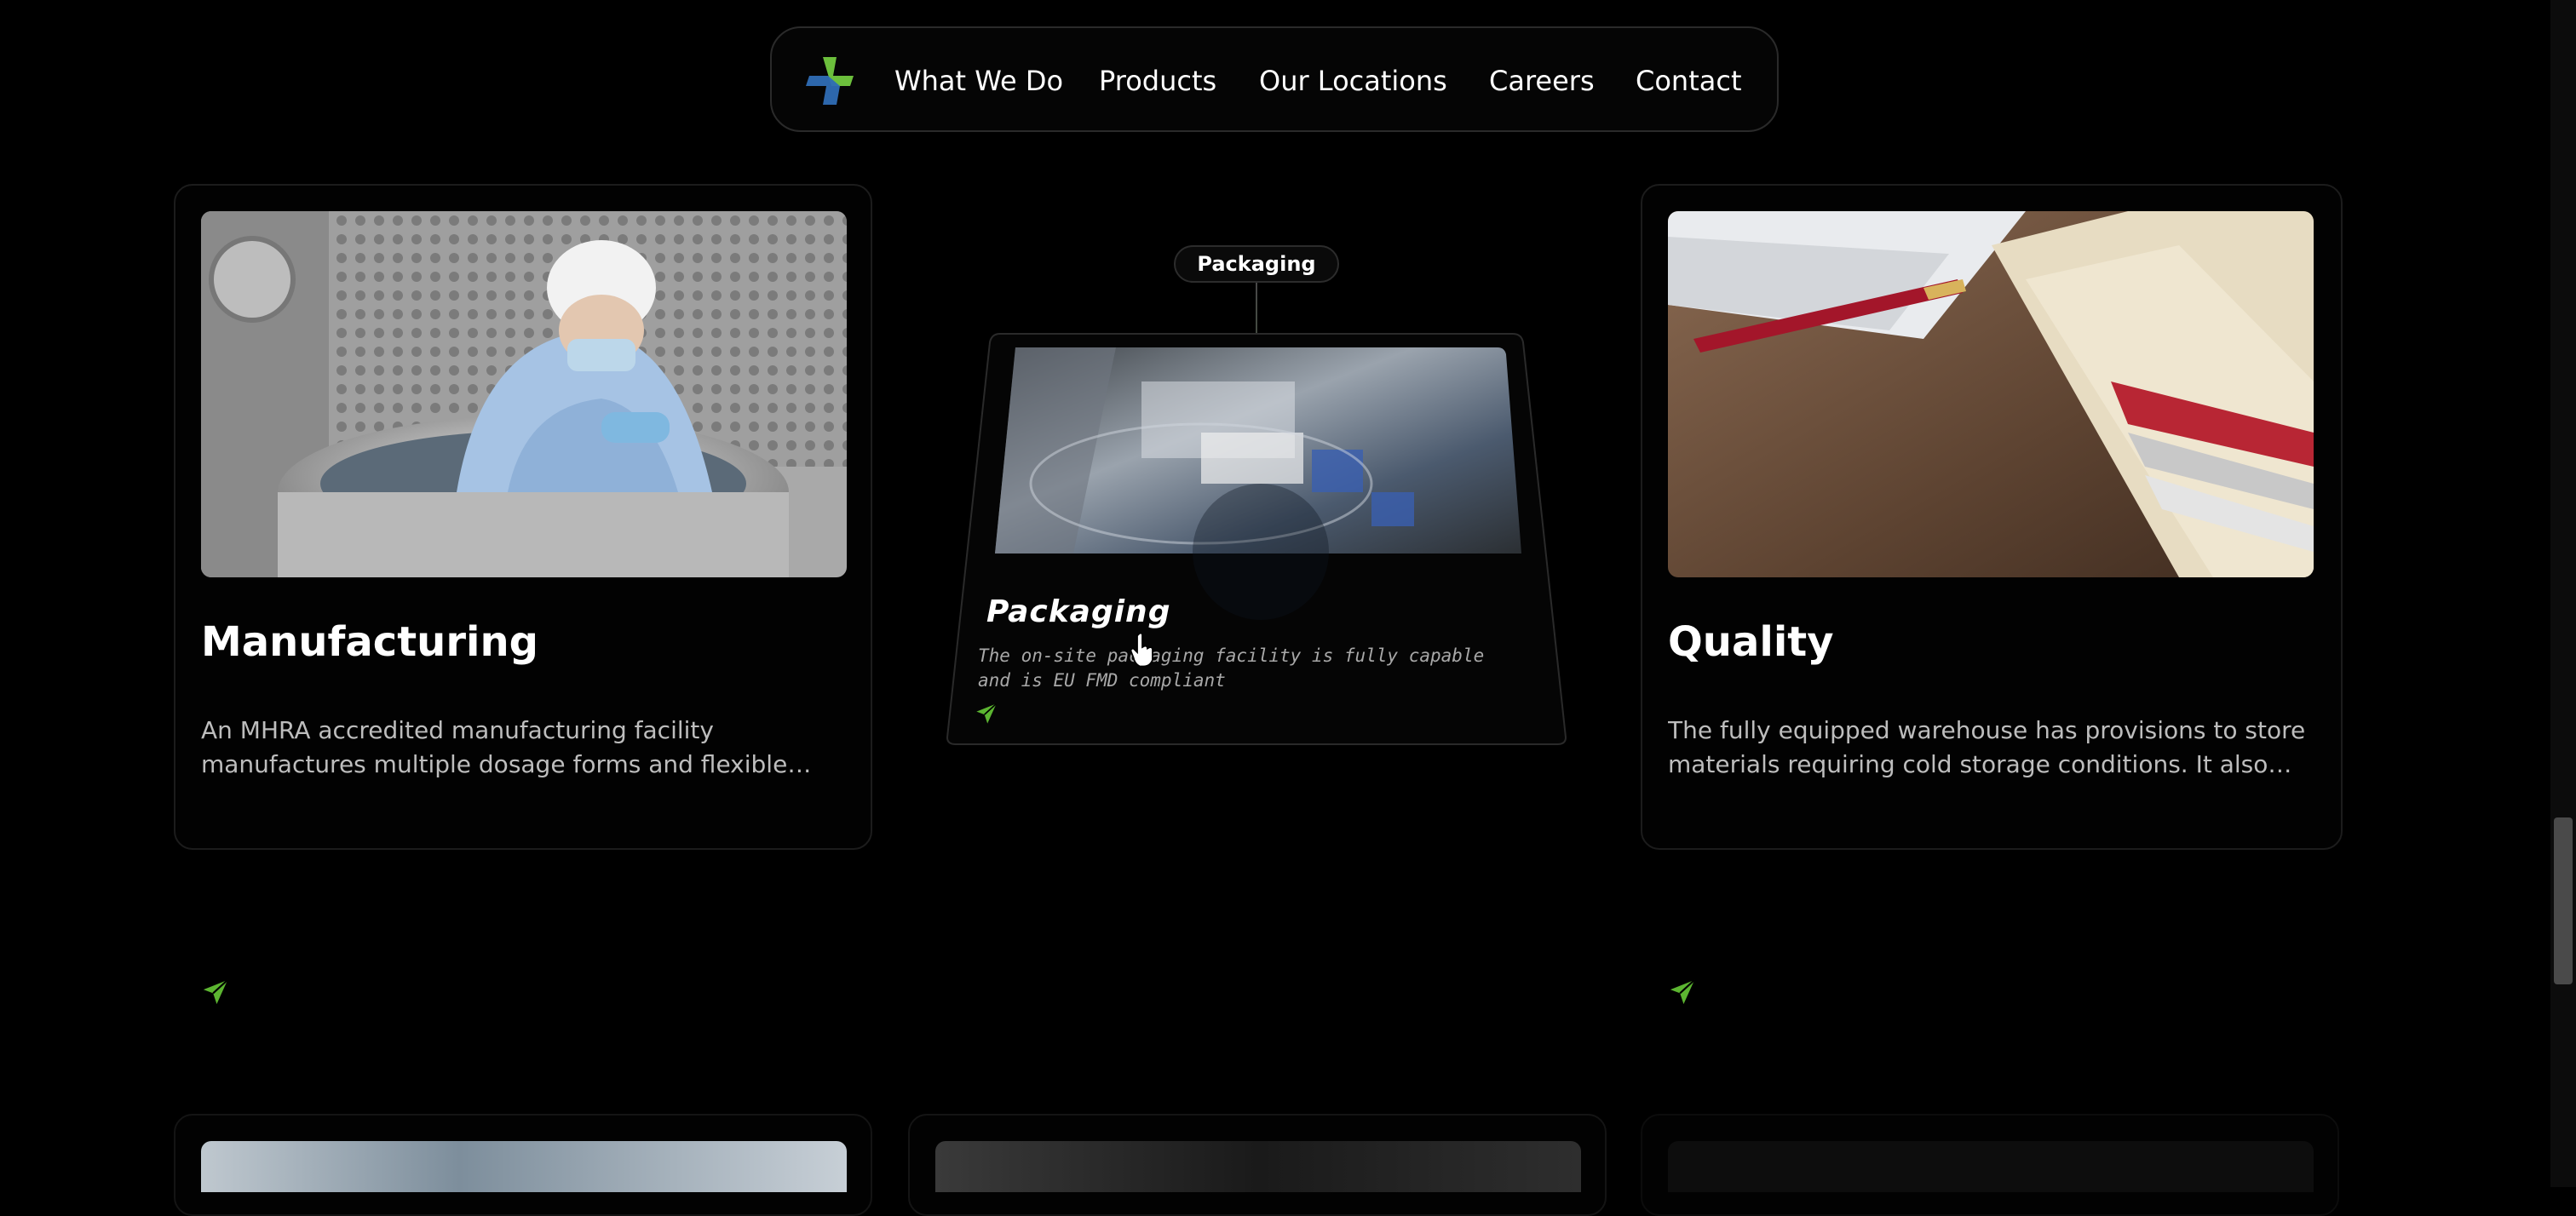 The height and width of the screenshot is (1216, 2576). What do you see at coordinates (1991, 394) in the screenshot?
I see `quality-image` at bounding box center [1991, 394].